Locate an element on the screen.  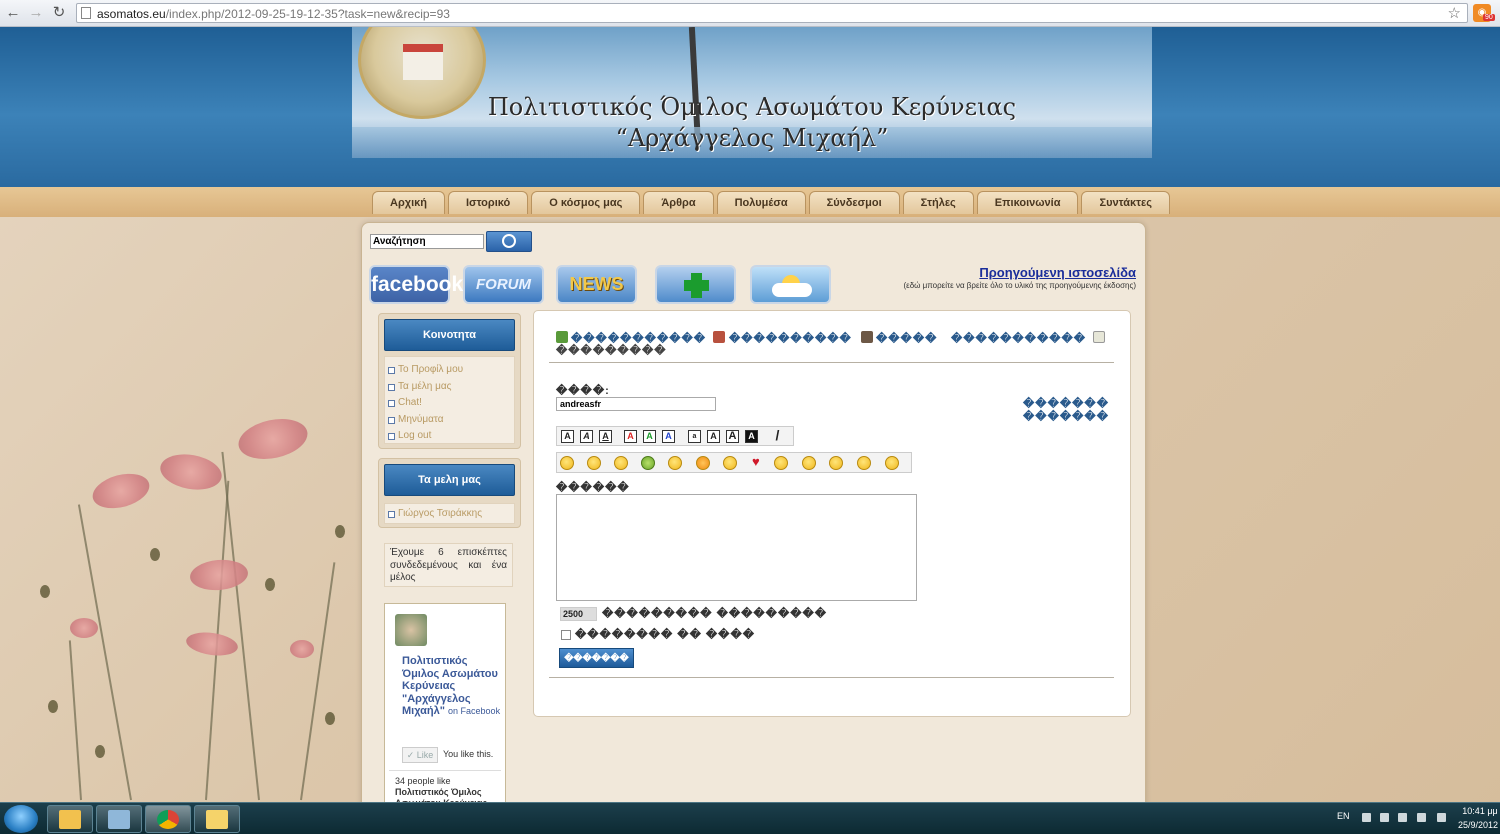
cool-icon is located at coordinates (730, 463).